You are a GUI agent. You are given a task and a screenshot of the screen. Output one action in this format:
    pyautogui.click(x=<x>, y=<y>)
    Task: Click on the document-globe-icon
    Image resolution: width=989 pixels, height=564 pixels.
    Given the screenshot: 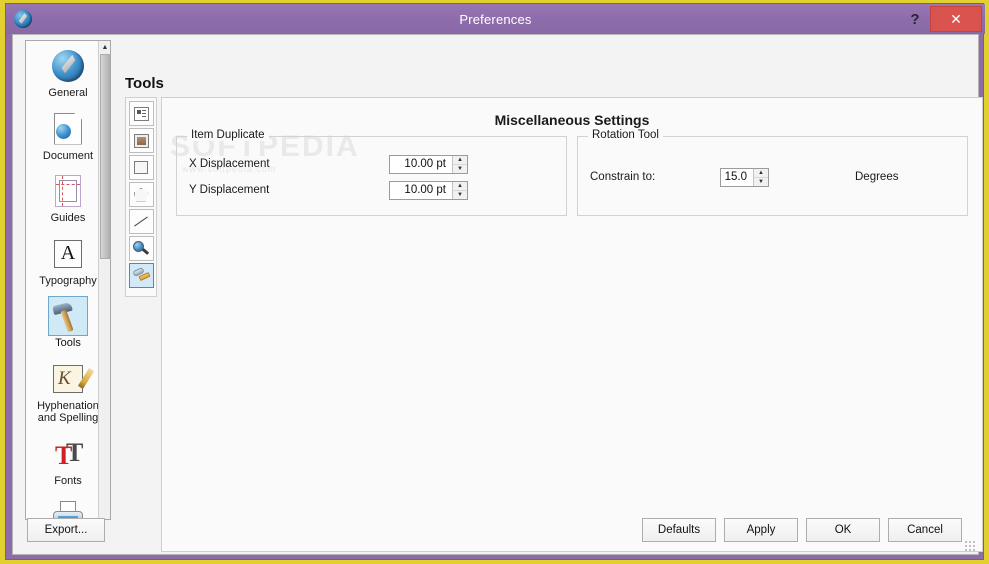 What is the action you would take?
    pyautogui.click(x=68, y=128)
    